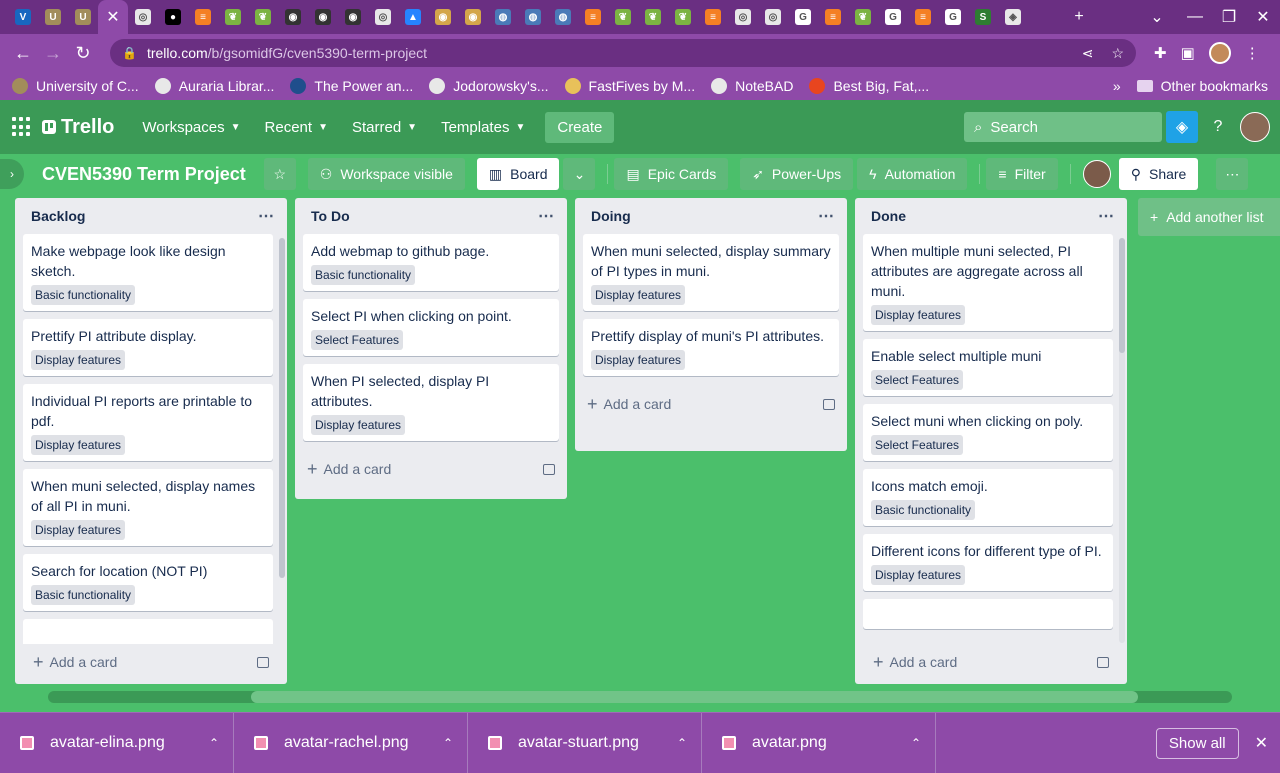 The height and width of the screenshot is (773, 1280). I want to click on download-item: avatar-stuart.png ⌃, so click(585, 742).